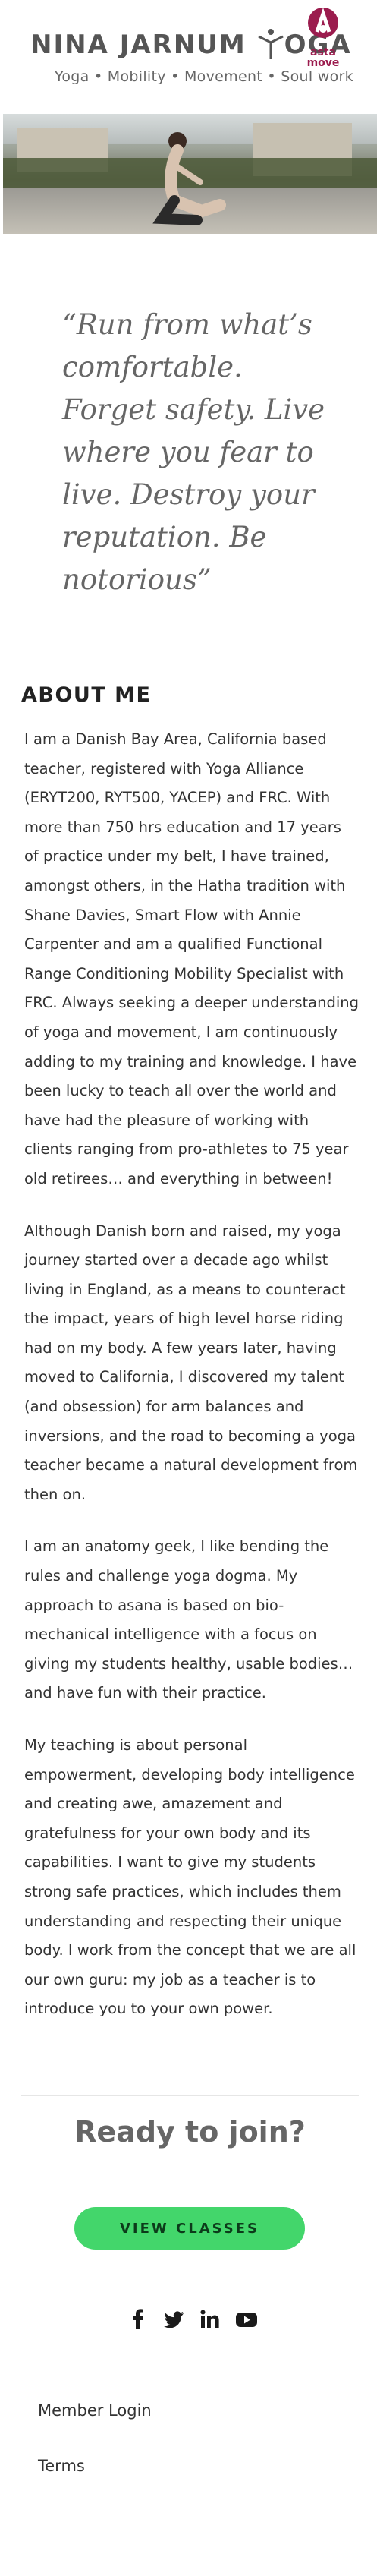 The image size is (380, 2576). Describe the element at coordinates (138, 2319) in the screenshot. I see `facebook-icon` at that location.